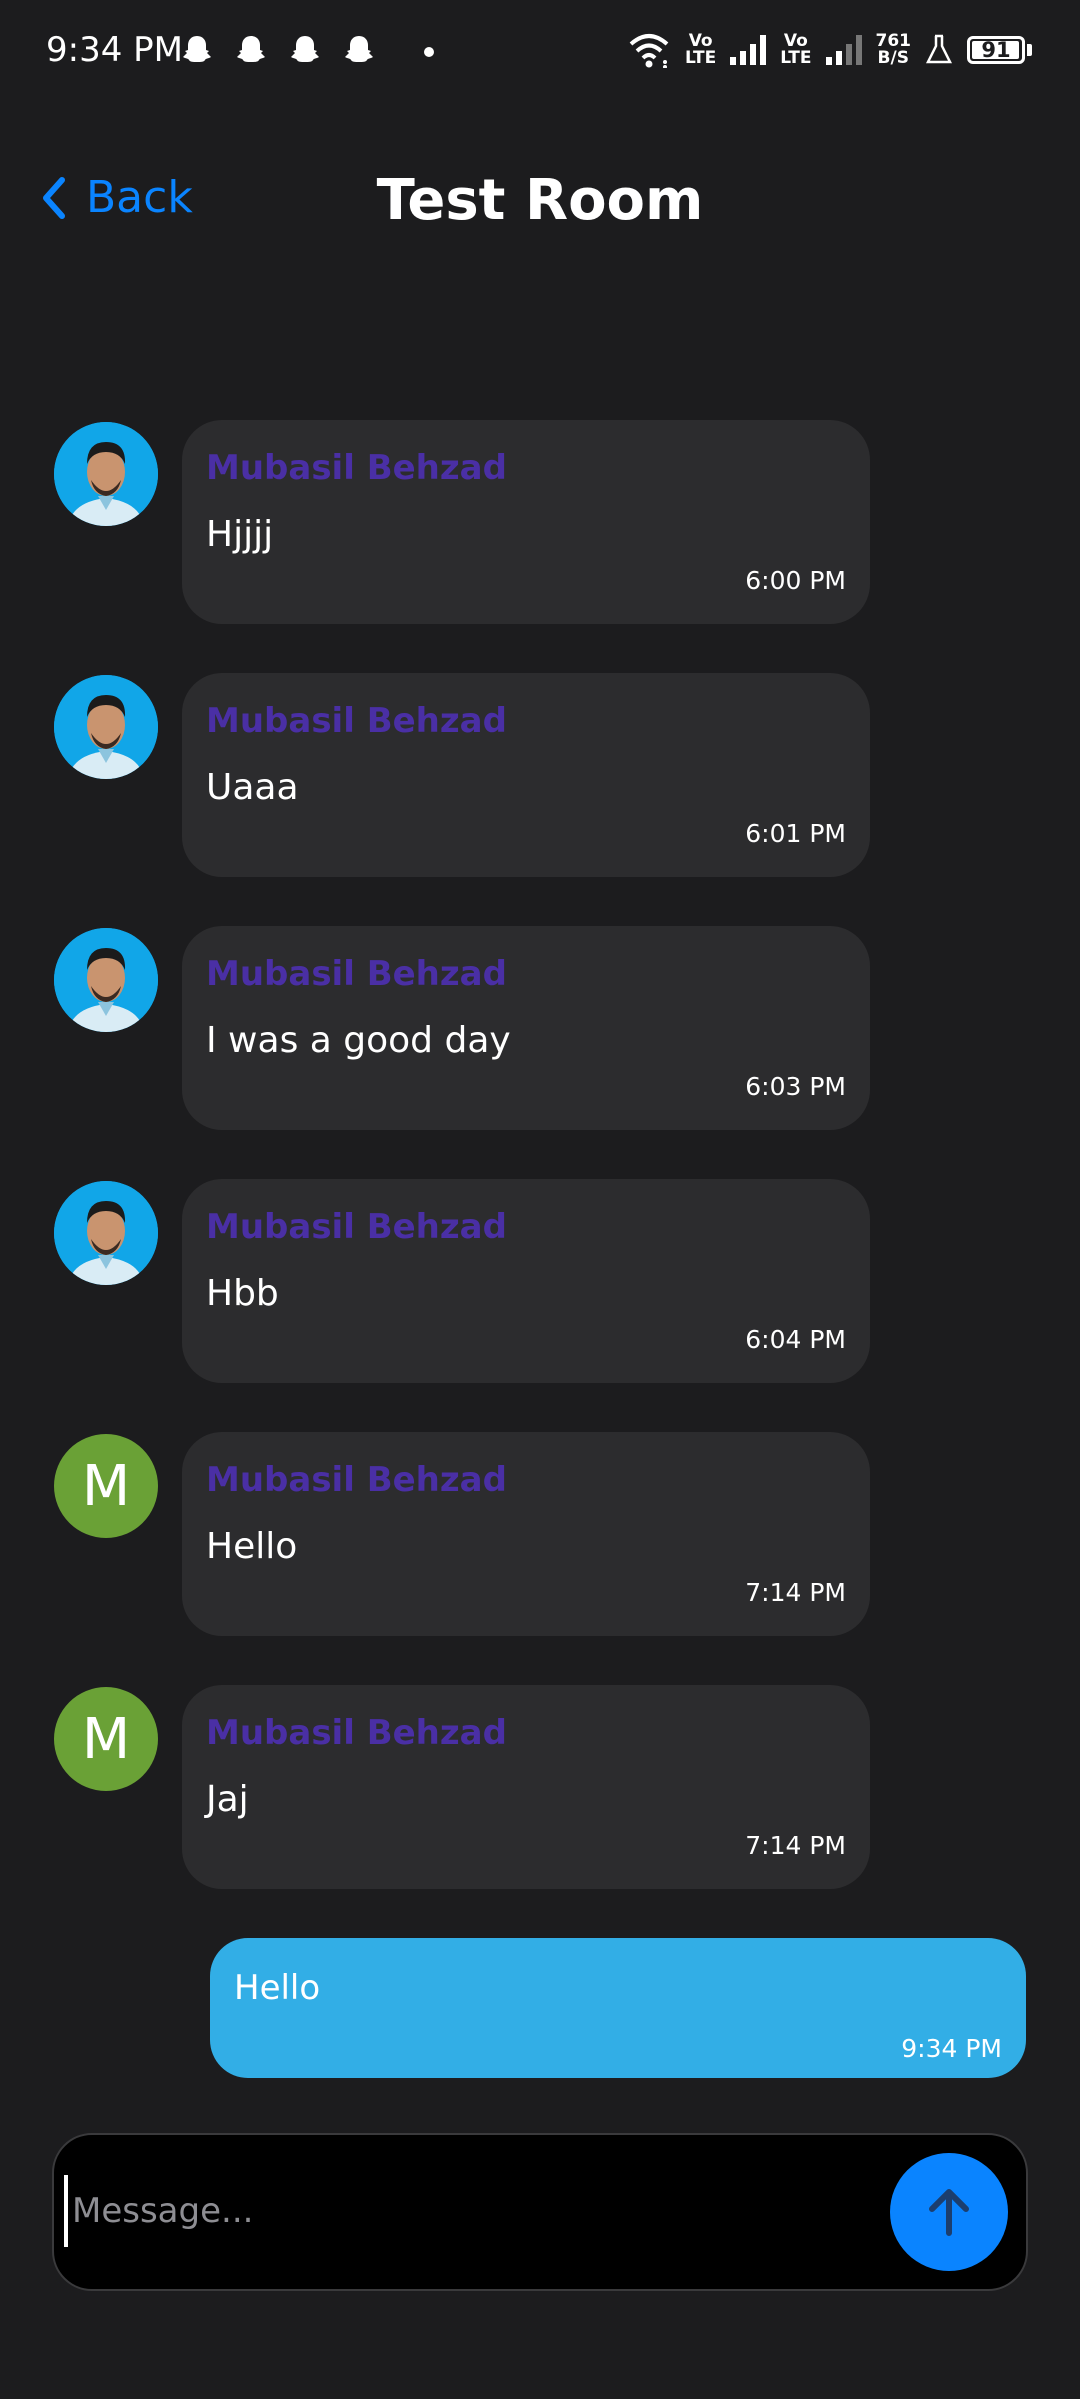 The width and height of the screenshot is (1080, 2399). Describe the element at coordinates (227, 1799) in the screenshot. I see `message-text: Jaj` at that location.